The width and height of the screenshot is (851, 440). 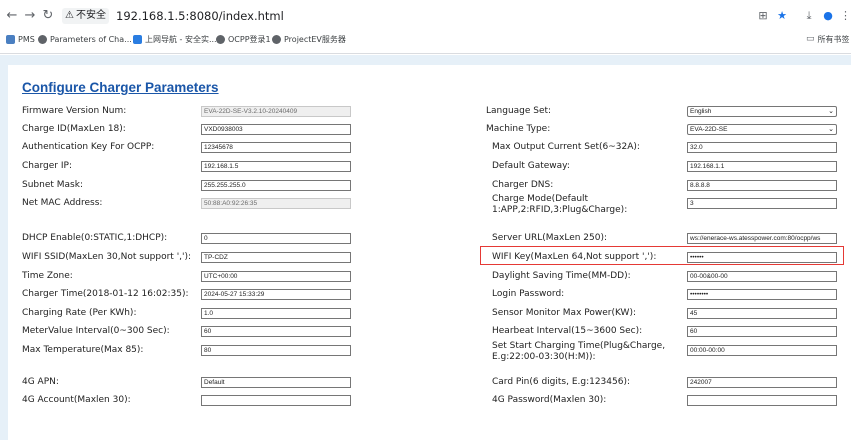 I want to click on label-max-output-current-set-6-32a: Max Output Current Set(6~32A):, so click(x=566, y=147).